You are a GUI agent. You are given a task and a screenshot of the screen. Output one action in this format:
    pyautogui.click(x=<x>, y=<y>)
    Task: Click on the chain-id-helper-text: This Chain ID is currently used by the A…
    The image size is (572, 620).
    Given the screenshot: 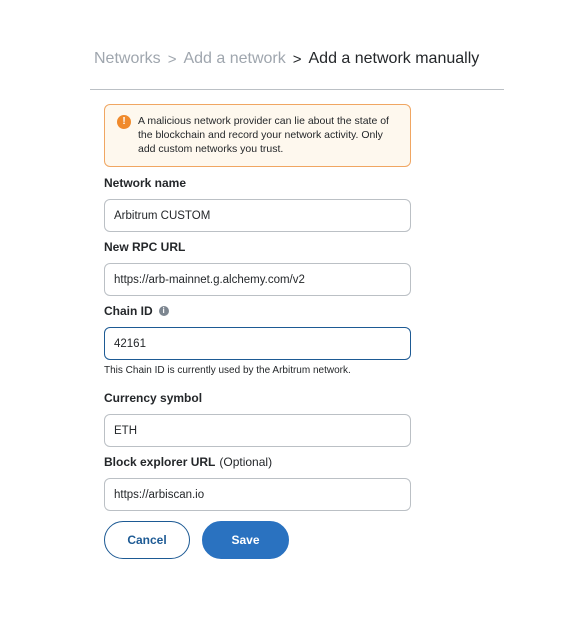 What is the action you would take?
    pyautogui.click(x=227, y=370)
    